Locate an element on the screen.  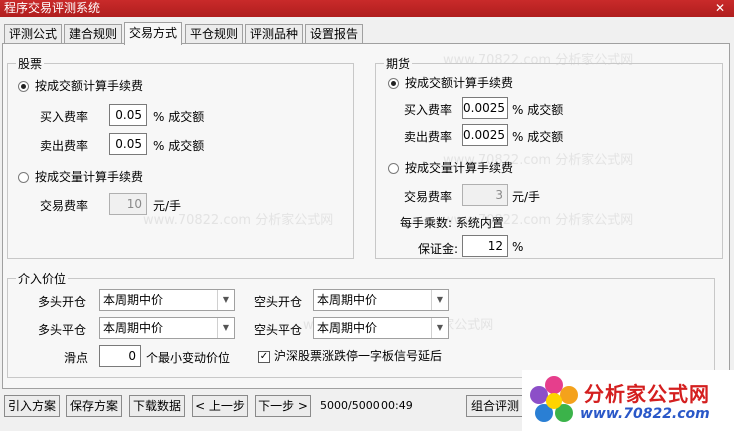
limit-signal-delay-label: 沪深股票涨跌停一字板信号延后 is located at coordinates (358, 356).